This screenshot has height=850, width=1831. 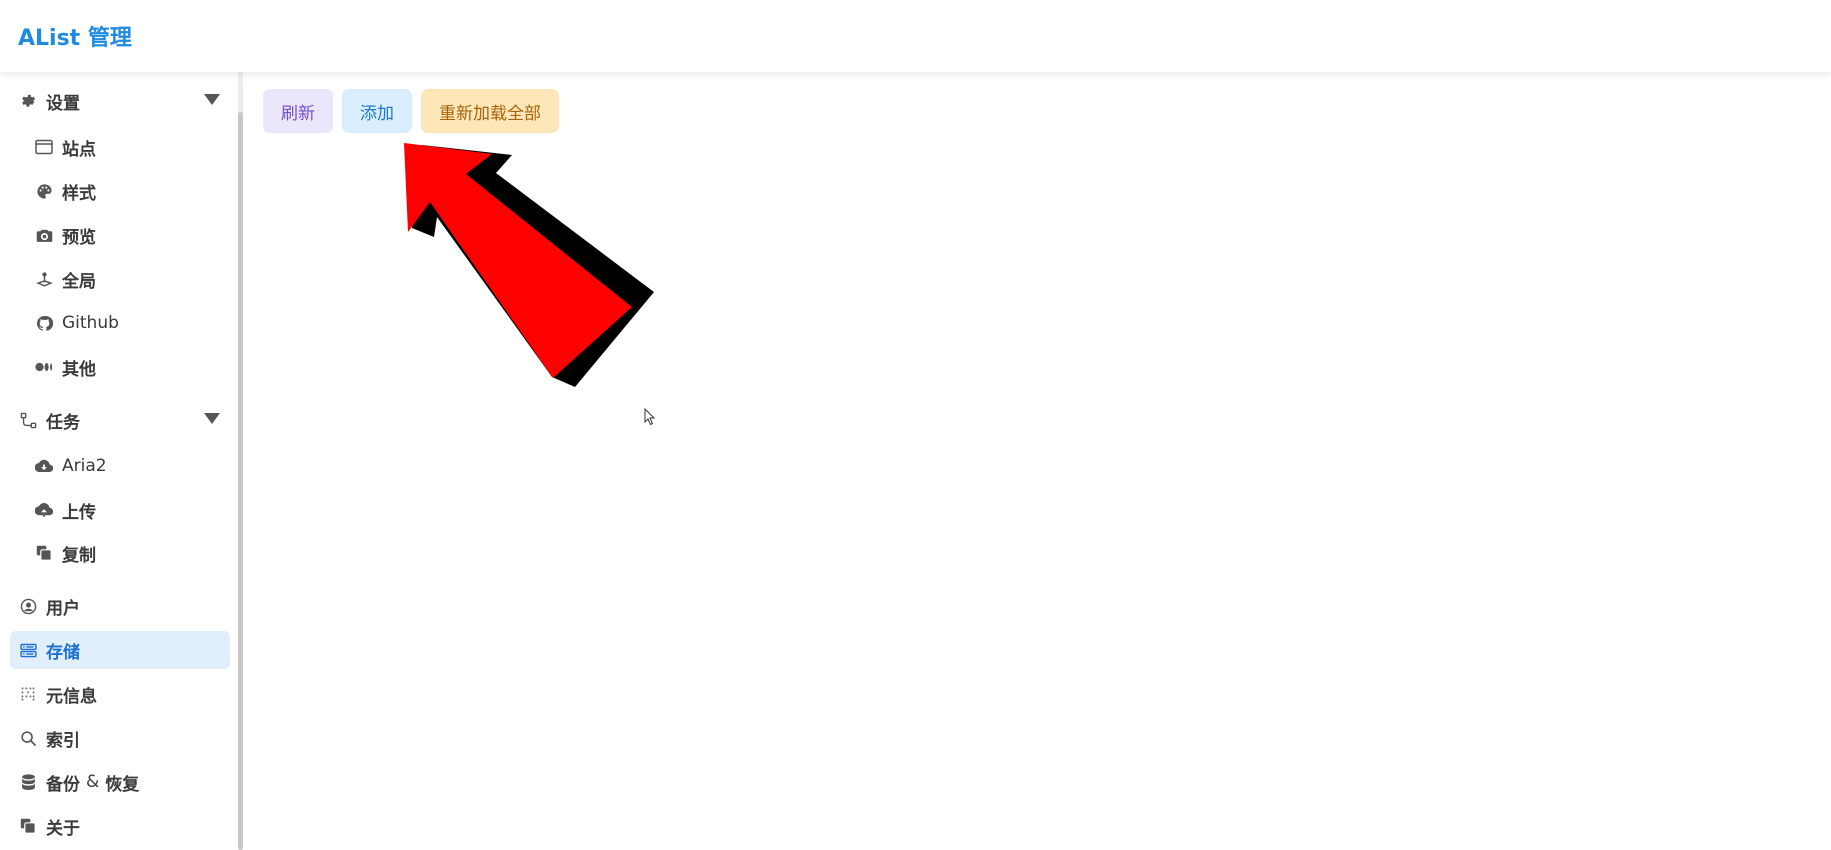 What do you see at coordinates (298, 111) in the screenshot?
I see `refresh-button: 刷新` at bounding box center [298, 111].